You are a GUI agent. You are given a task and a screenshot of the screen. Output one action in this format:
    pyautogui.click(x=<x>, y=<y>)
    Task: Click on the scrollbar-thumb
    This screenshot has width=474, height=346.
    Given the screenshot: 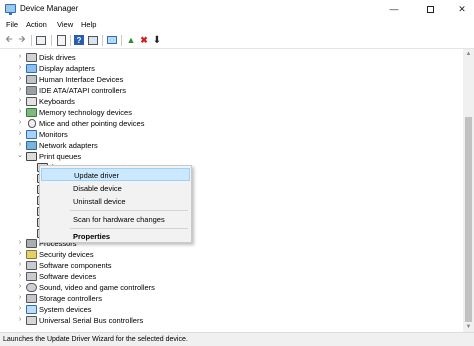 What is the action you would take?
    pyautogui.click(x=468, y=219)
    